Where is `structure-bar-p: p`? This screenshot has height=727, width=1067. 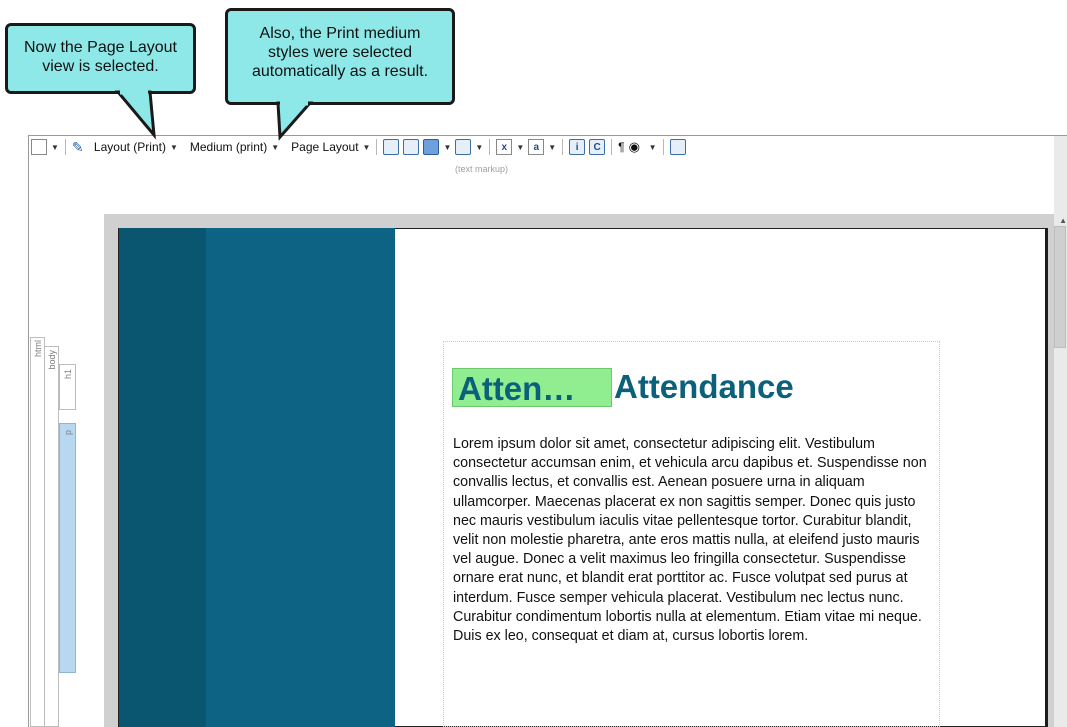 structure-bar-p: p is located at coordinates (67, 548).